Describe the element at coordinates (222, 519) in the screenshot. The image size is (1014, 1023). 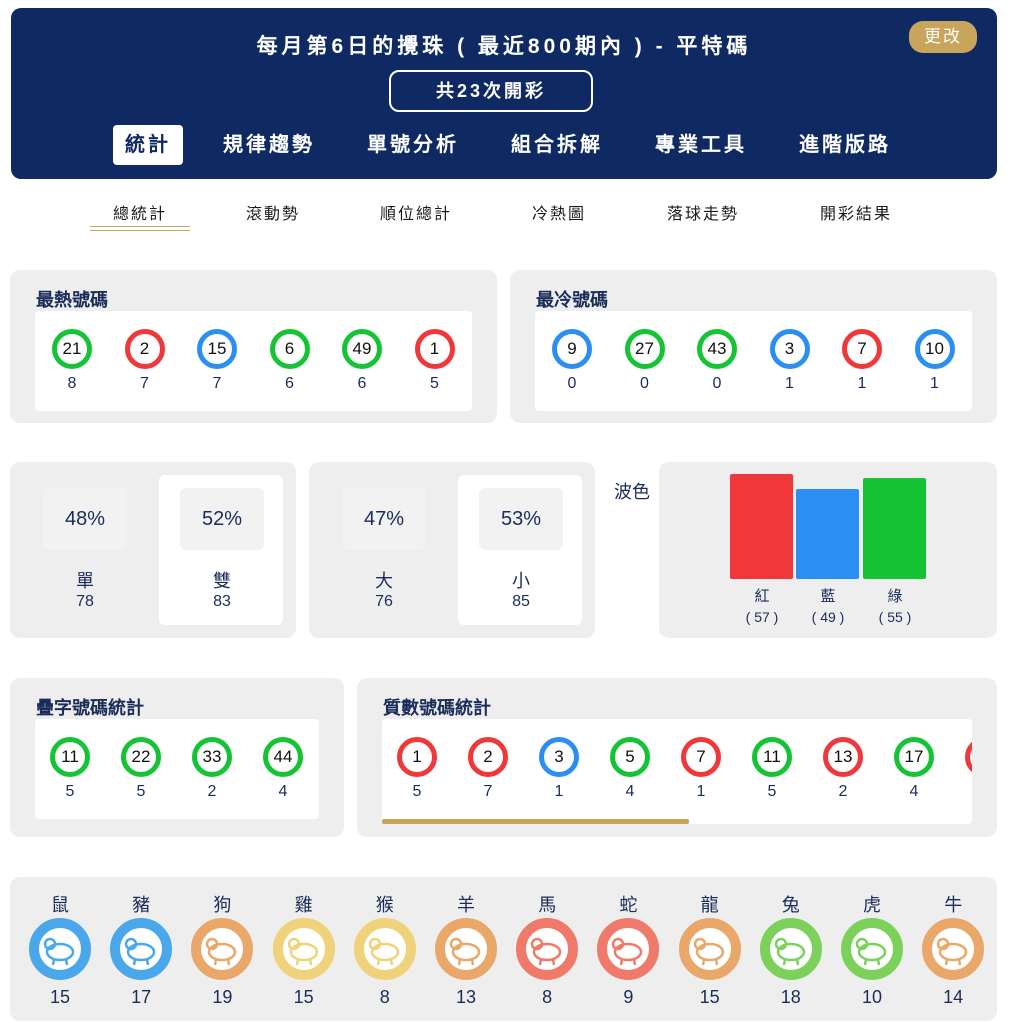
I see `even-percent: 52%` at that location.